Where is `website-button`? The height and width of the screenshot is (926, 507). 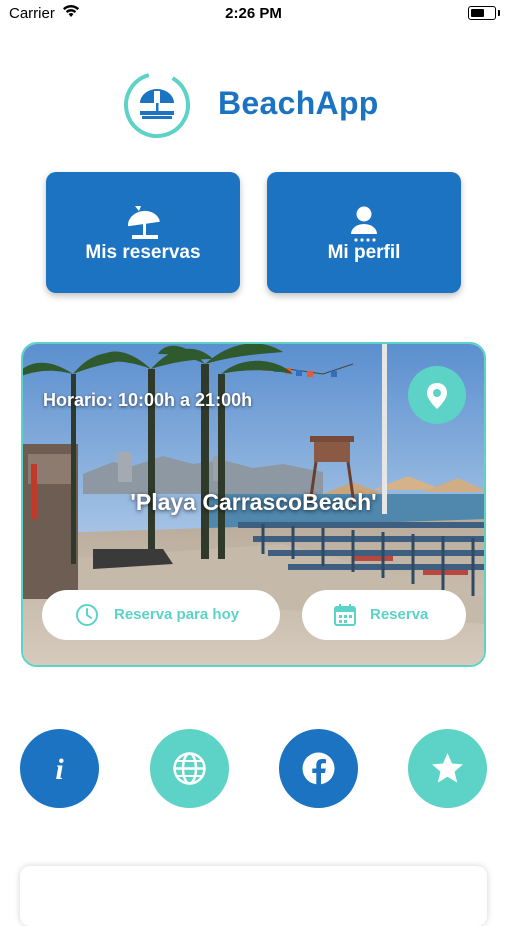 website-button is located at coordinates (189, 768).